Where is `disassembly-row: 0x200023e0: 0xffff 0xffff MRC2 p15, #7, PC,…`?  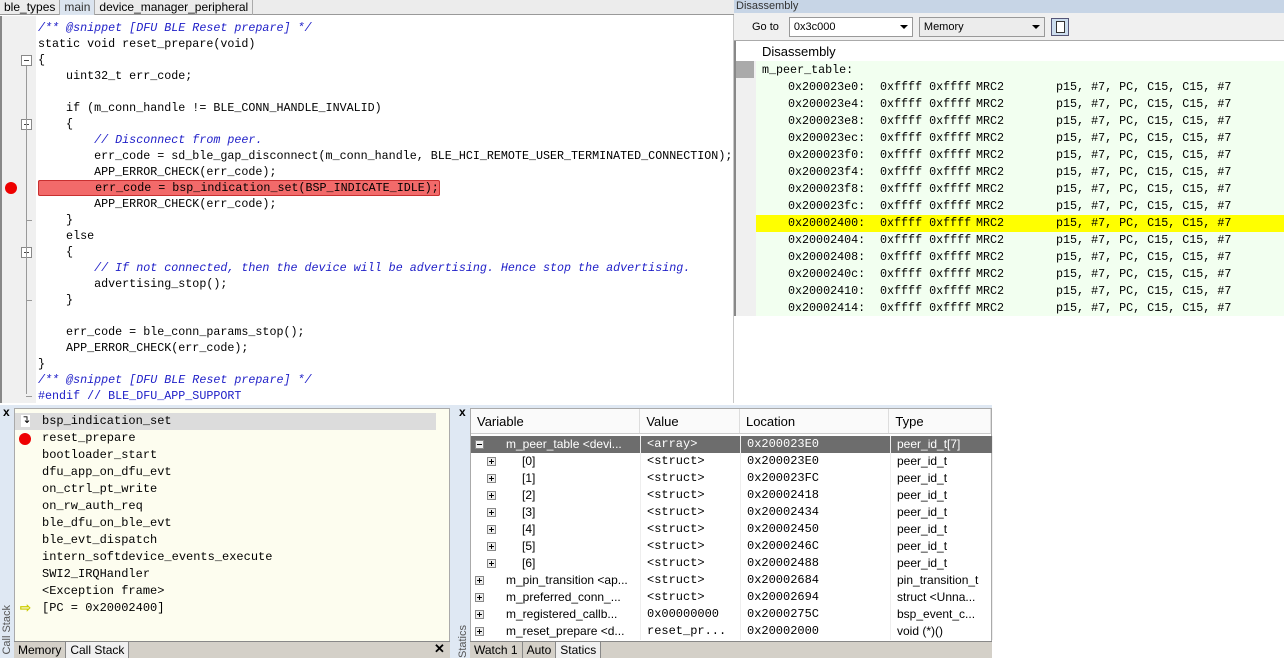
disassembly-row: 0x200023e0: 0xffff 0xffff MRC2 p15, #7, PC,… is located at coordinates (1009, 87).